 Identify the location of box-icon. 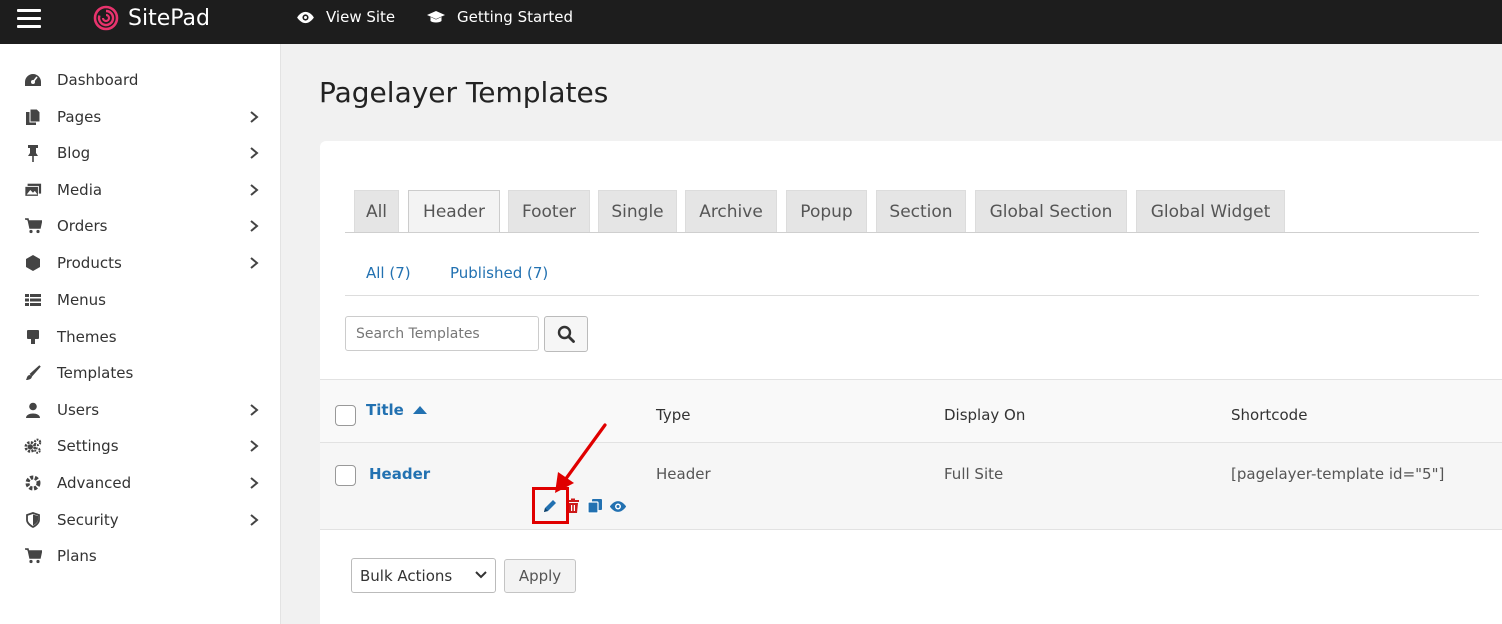
(33, 263).